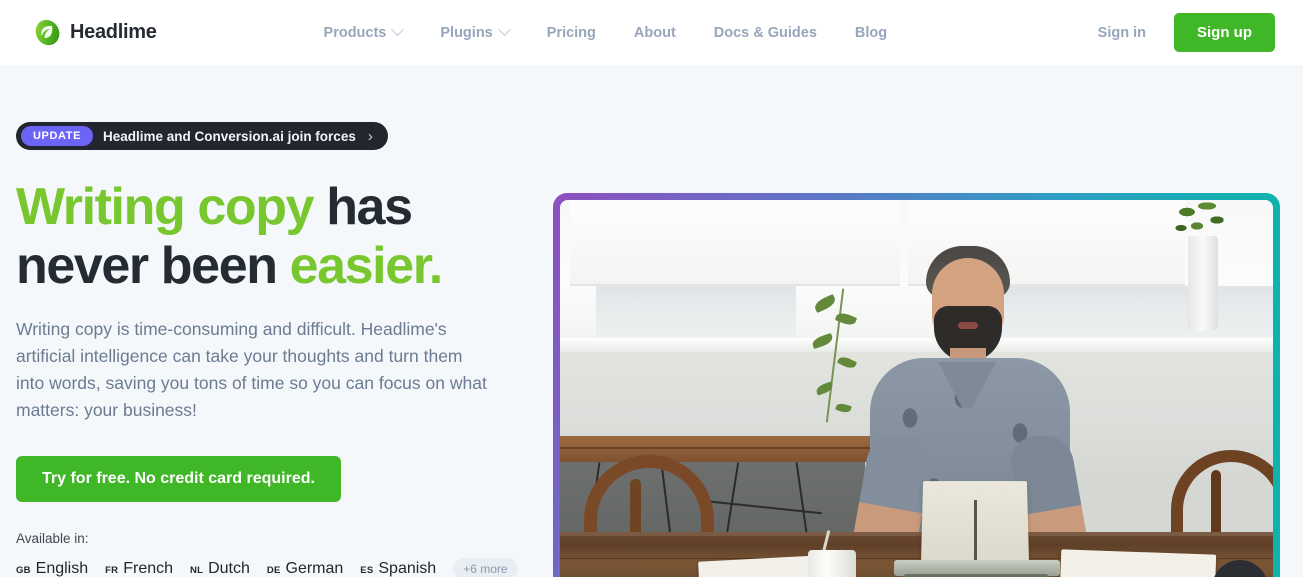  I want to click on nav-label: Plugins, so click(466, 32).